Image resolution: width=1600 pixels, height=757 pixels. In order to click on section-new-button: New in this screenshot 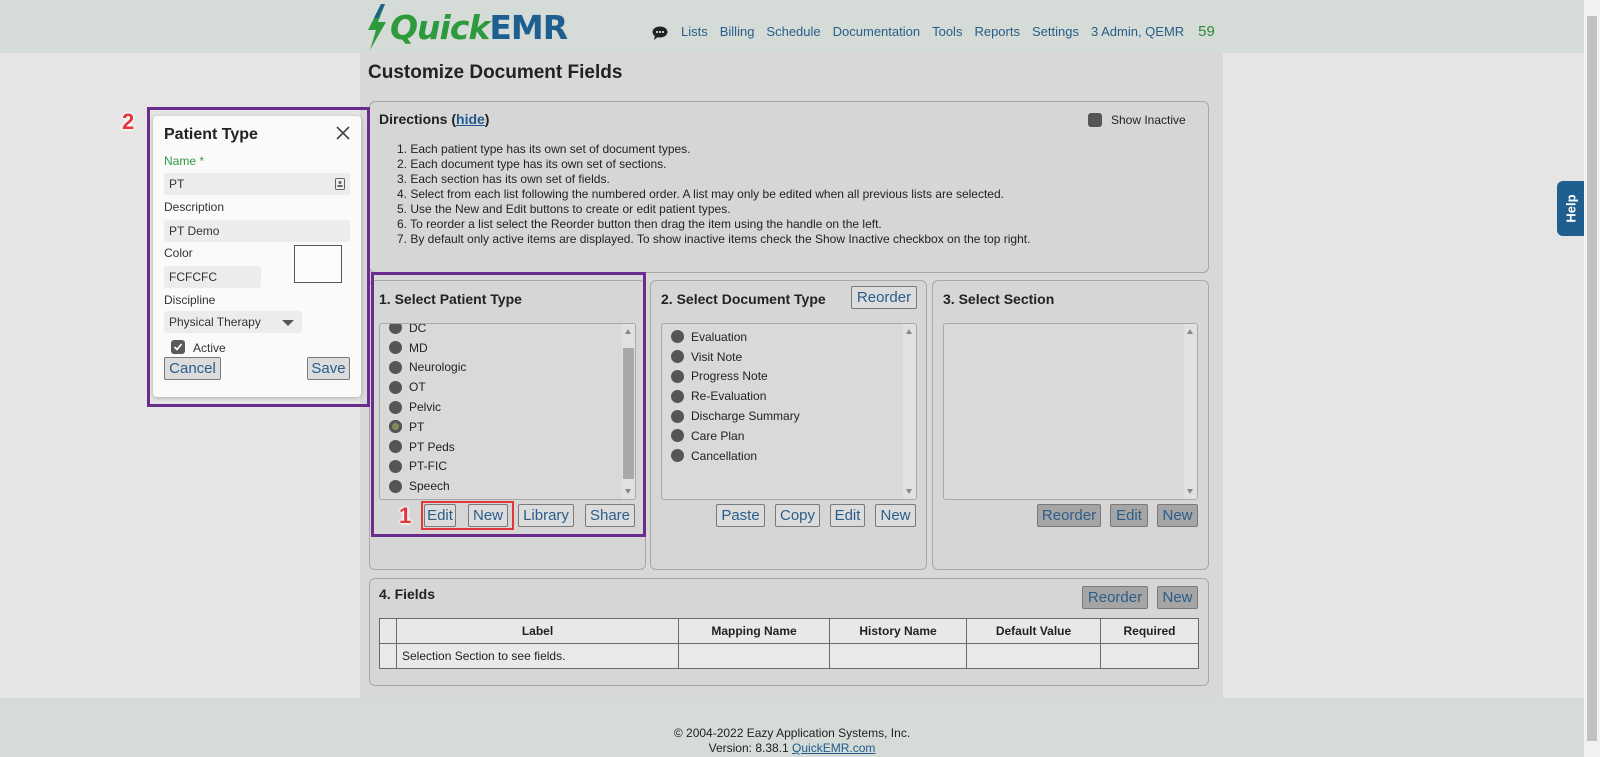, I will do `click(1177, 515)`.